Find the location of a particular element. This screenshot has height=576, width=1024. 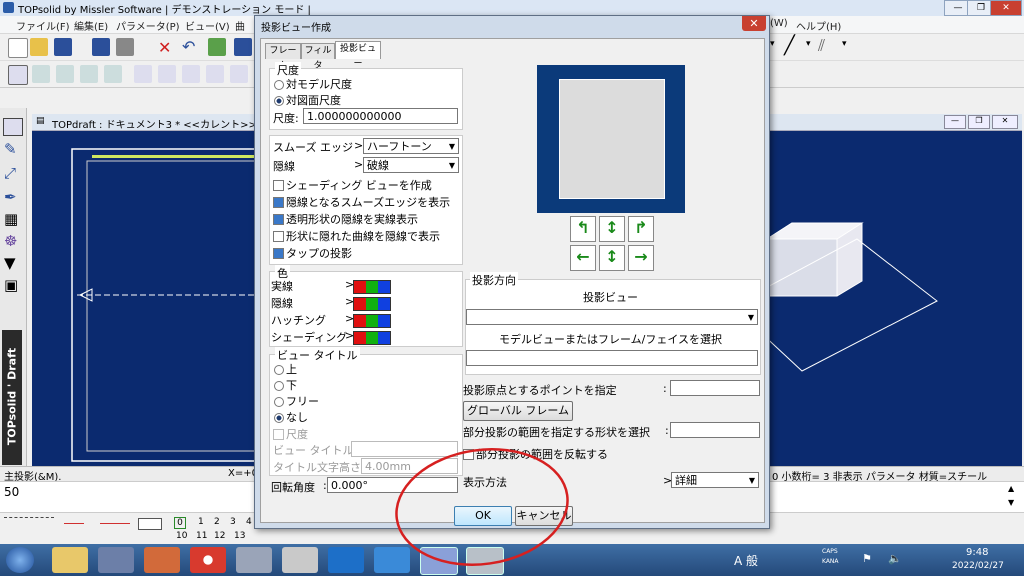

rotation-input: 0.000° is located at coordinates (392, 485).